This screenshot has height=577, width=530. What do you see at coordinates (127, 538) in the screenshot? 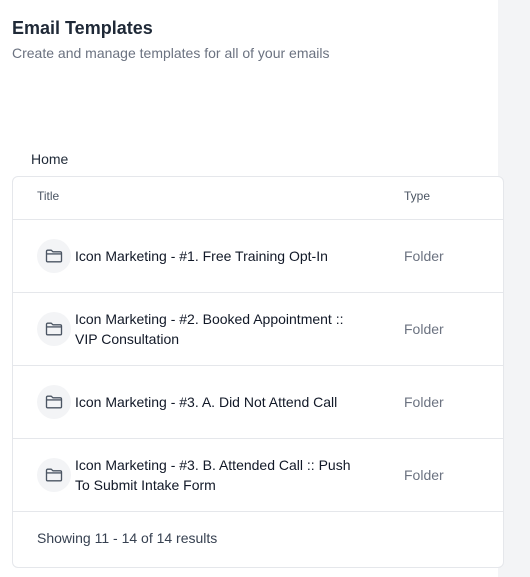
I see `pagination-summary: Showing 11 - 14 of 14 results` at bounding box center [127, 538].